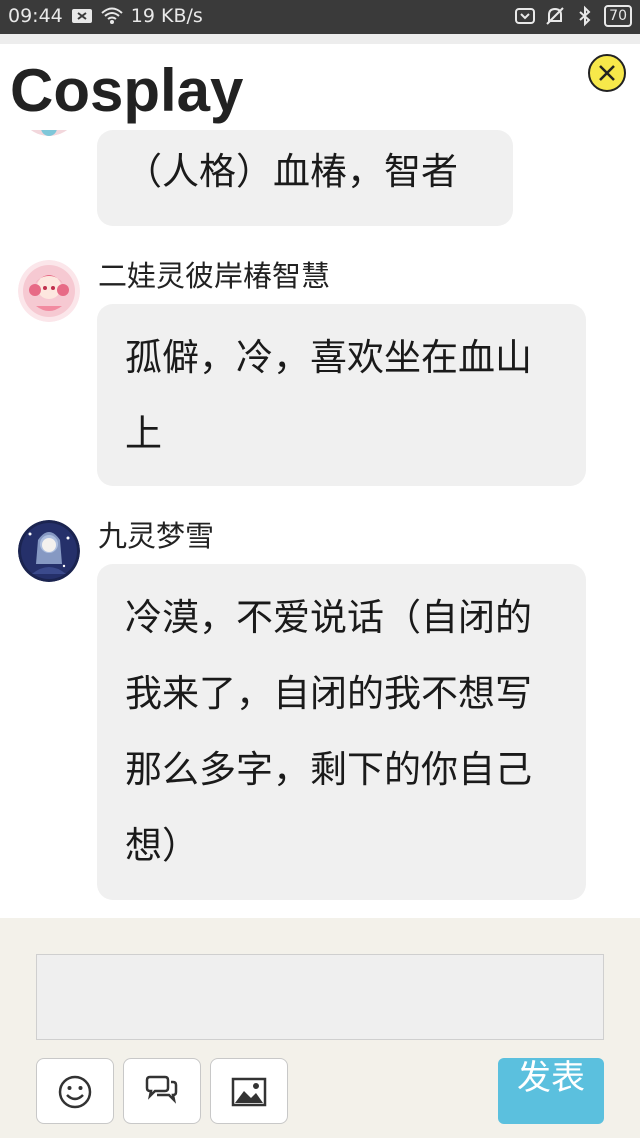  I want to click on signal-icon, so click(525, 16).